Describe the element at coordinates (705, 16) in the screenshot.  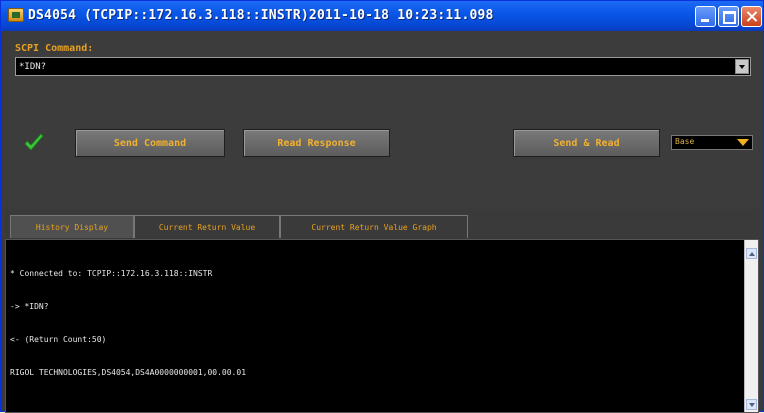
I see `minimize-button` at that location.